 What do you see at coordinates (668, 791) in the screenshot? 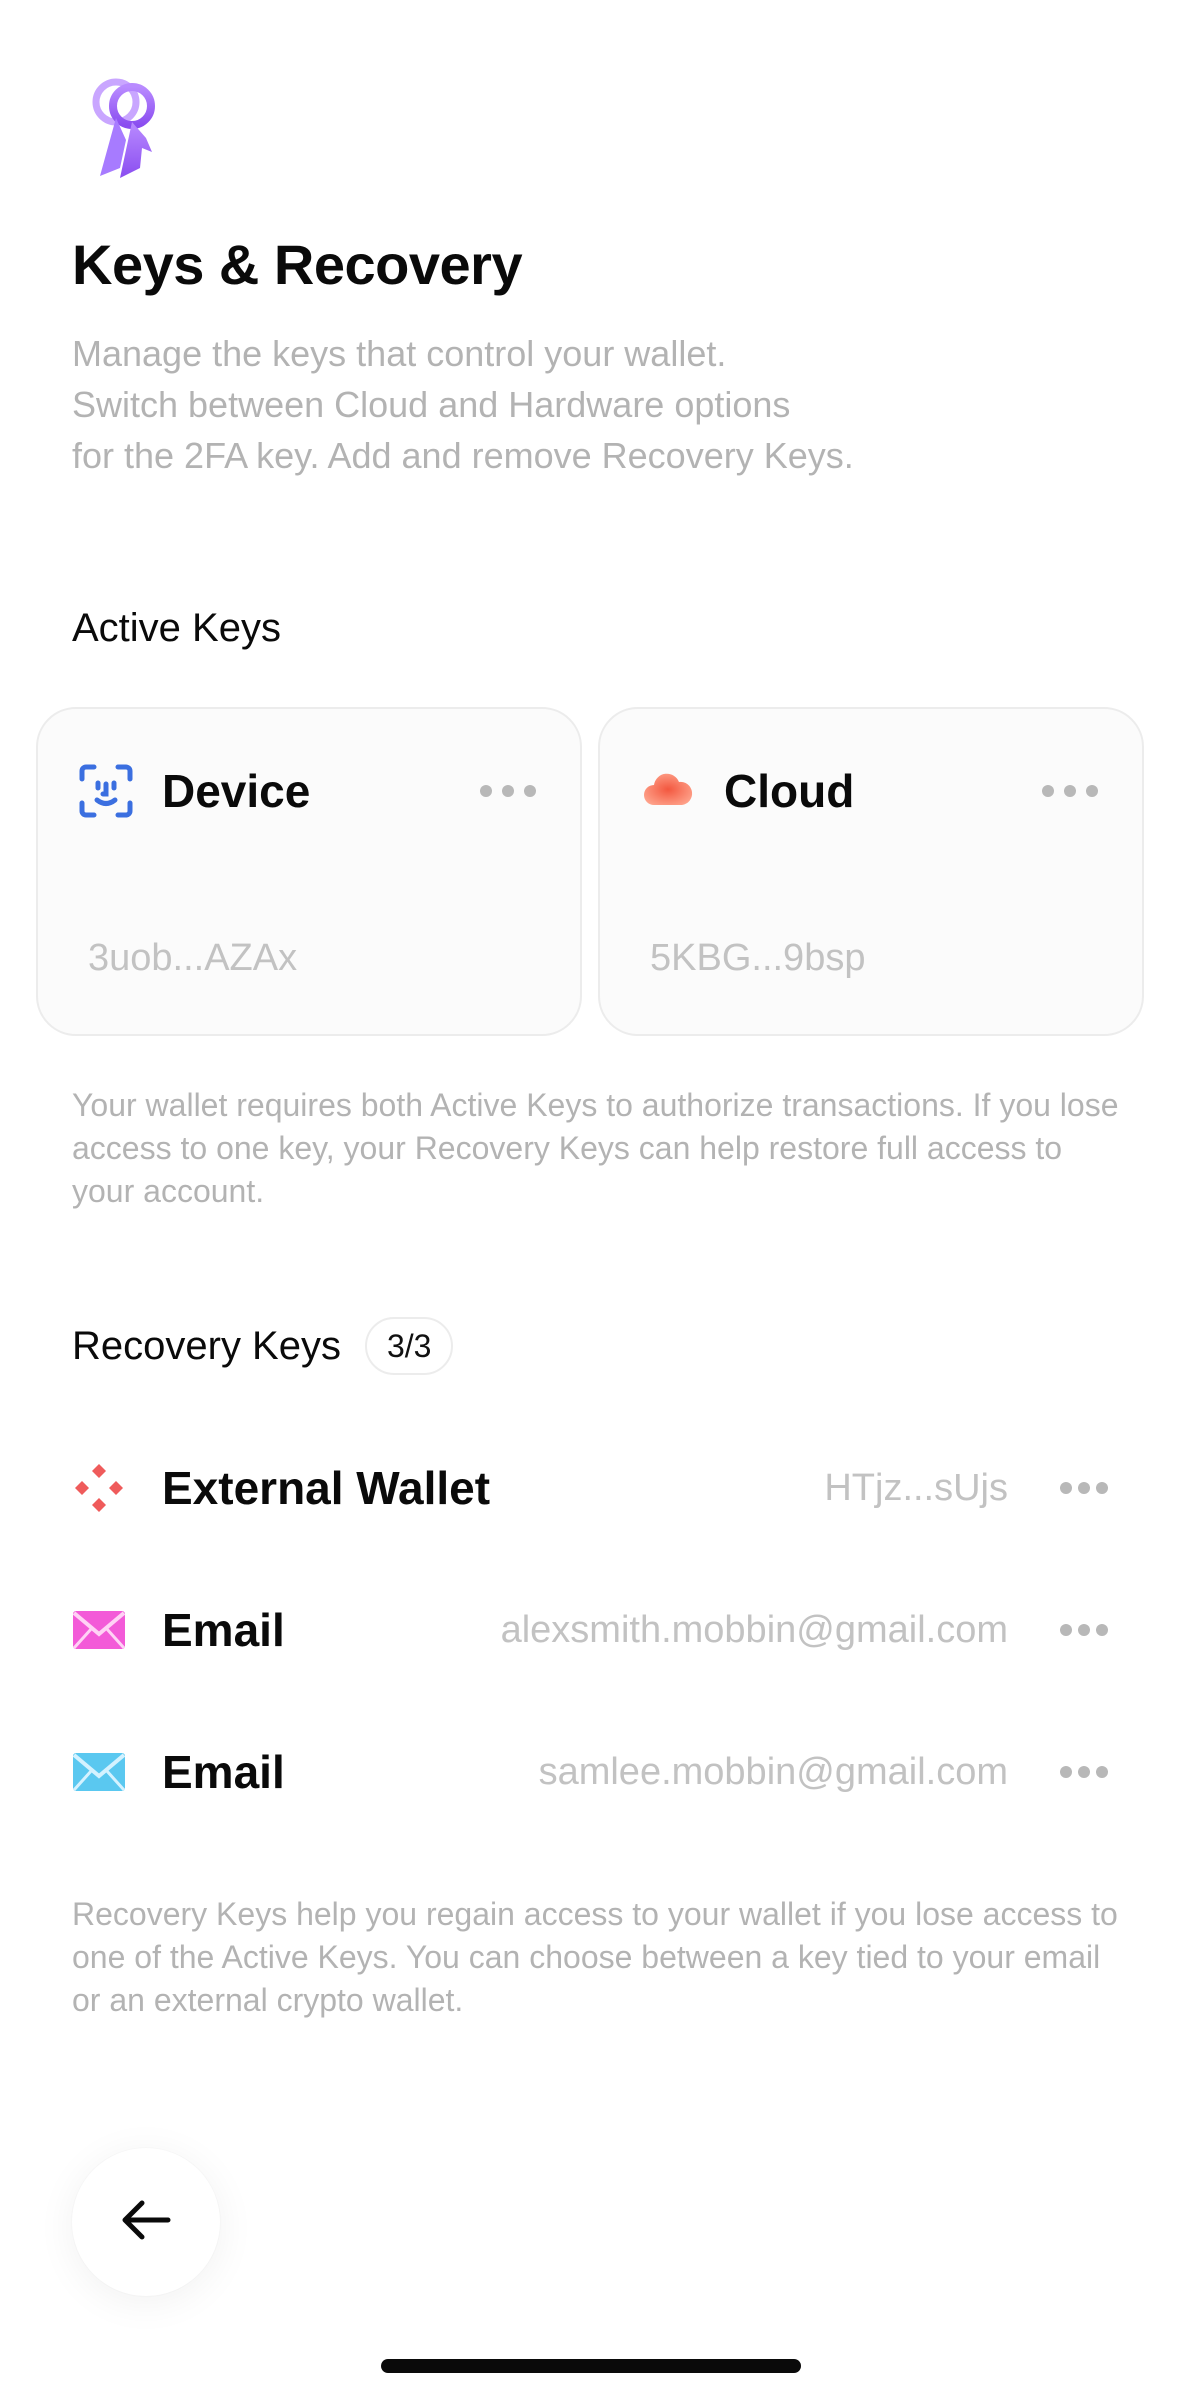
I see `cloud-icon` at bounding box center [668, 791].